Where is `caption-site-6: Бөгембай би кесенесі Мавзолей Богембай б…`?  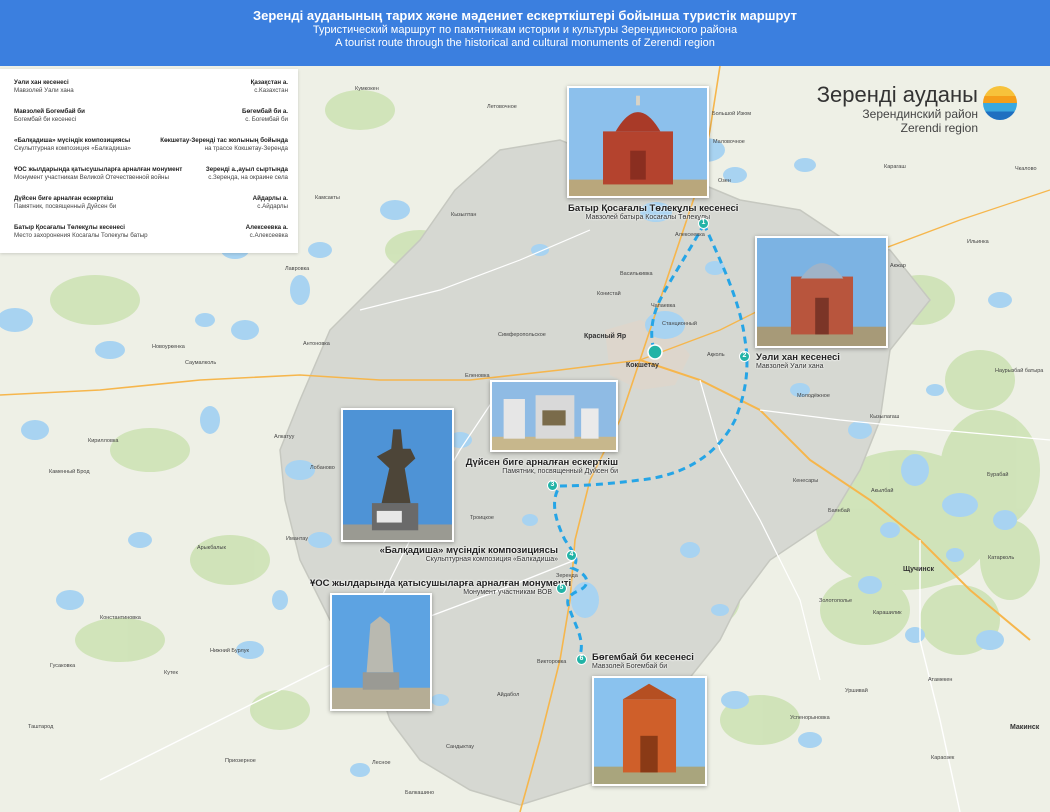
caption-site-6: Бөгембай би кесенесі Мавзолей Богембай б… is located at coordinates (643, 661).